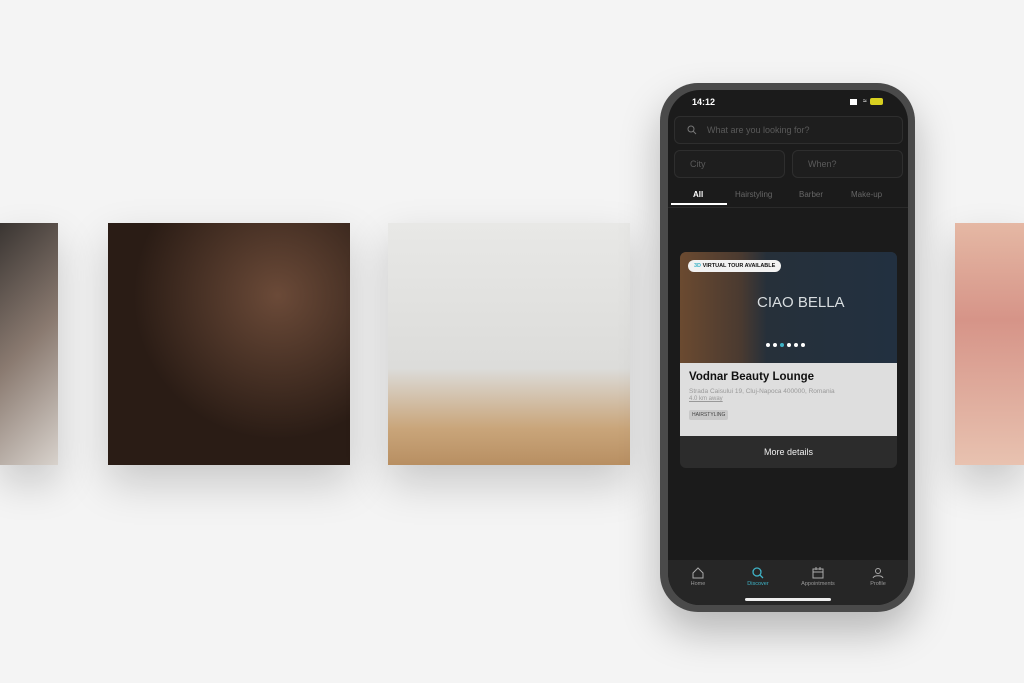 The width and height of the screenshot is (1024, 683). What do you see at coordinates (698, 164) in the screenshot?
I see `city-placeholder: City` at bounding box center [698, 164].